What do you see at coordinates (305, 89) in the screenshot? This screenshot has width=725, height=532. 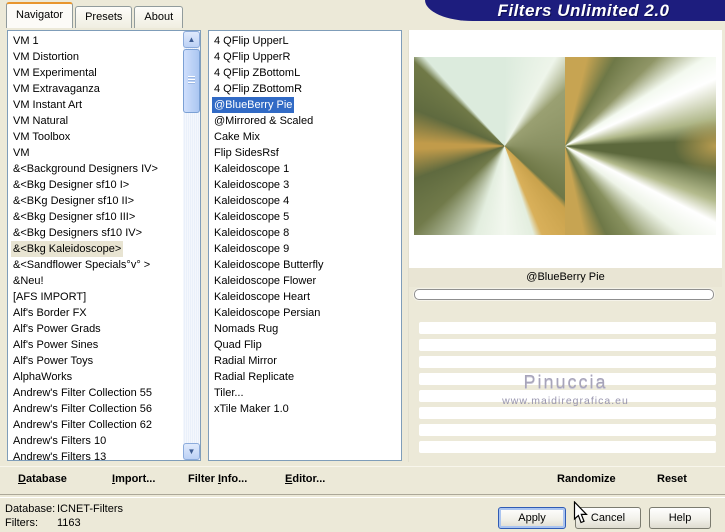 I see `list-item: 4 QFlip ZBottomR` at bounding box center [305, 89].